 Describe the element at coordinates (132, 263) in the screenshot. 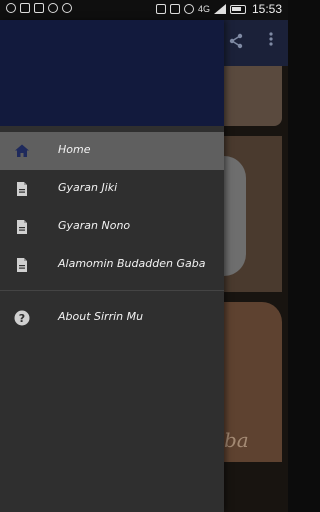

I see `nav-item-label: Alamomin Budadden Gaba` at that location.